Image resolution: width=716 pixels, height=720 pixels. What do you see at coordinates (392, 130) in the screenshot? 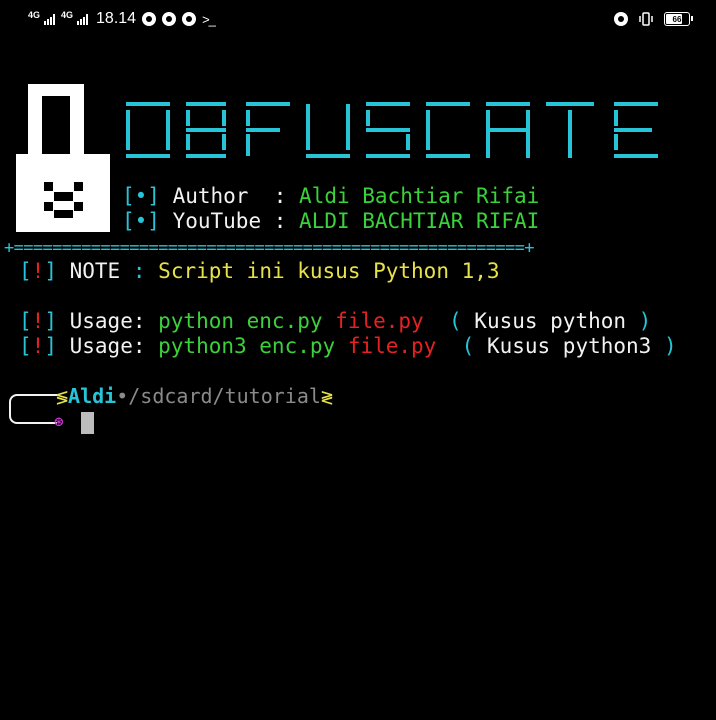
I see `banner-title` at bounding box center [392, 130].